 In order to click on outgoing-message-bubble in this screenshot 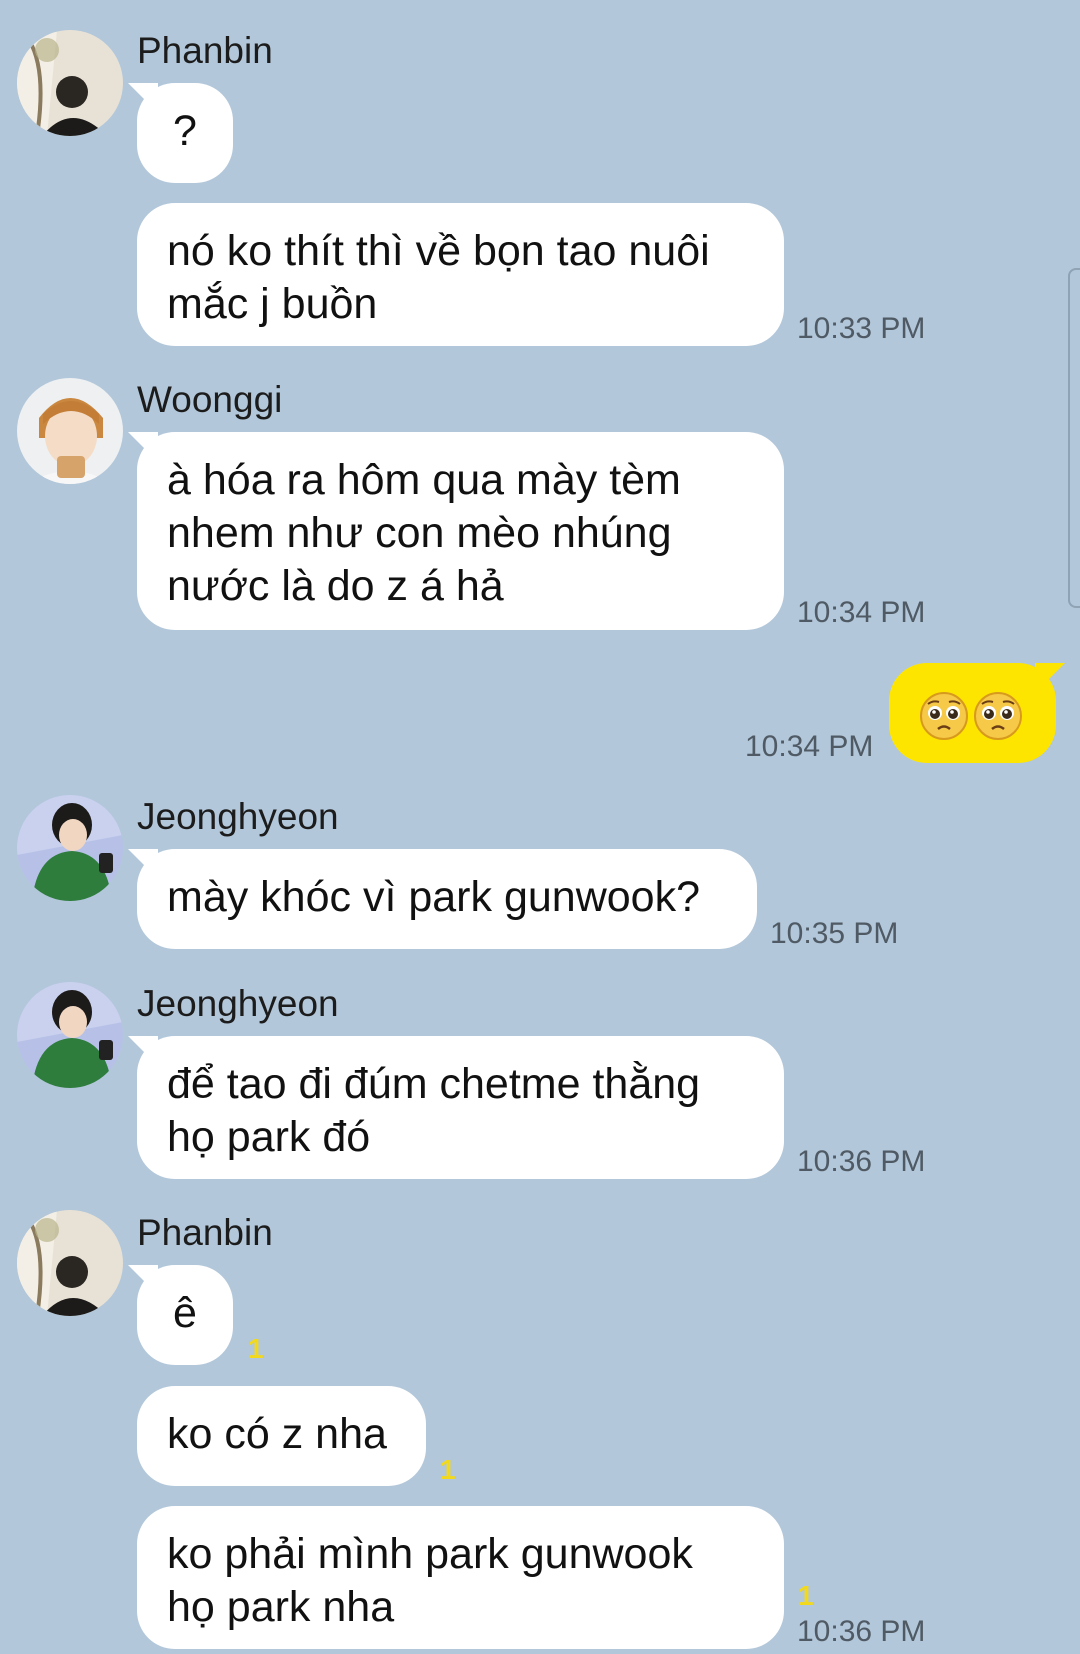, I will do `click(972, 713)`.